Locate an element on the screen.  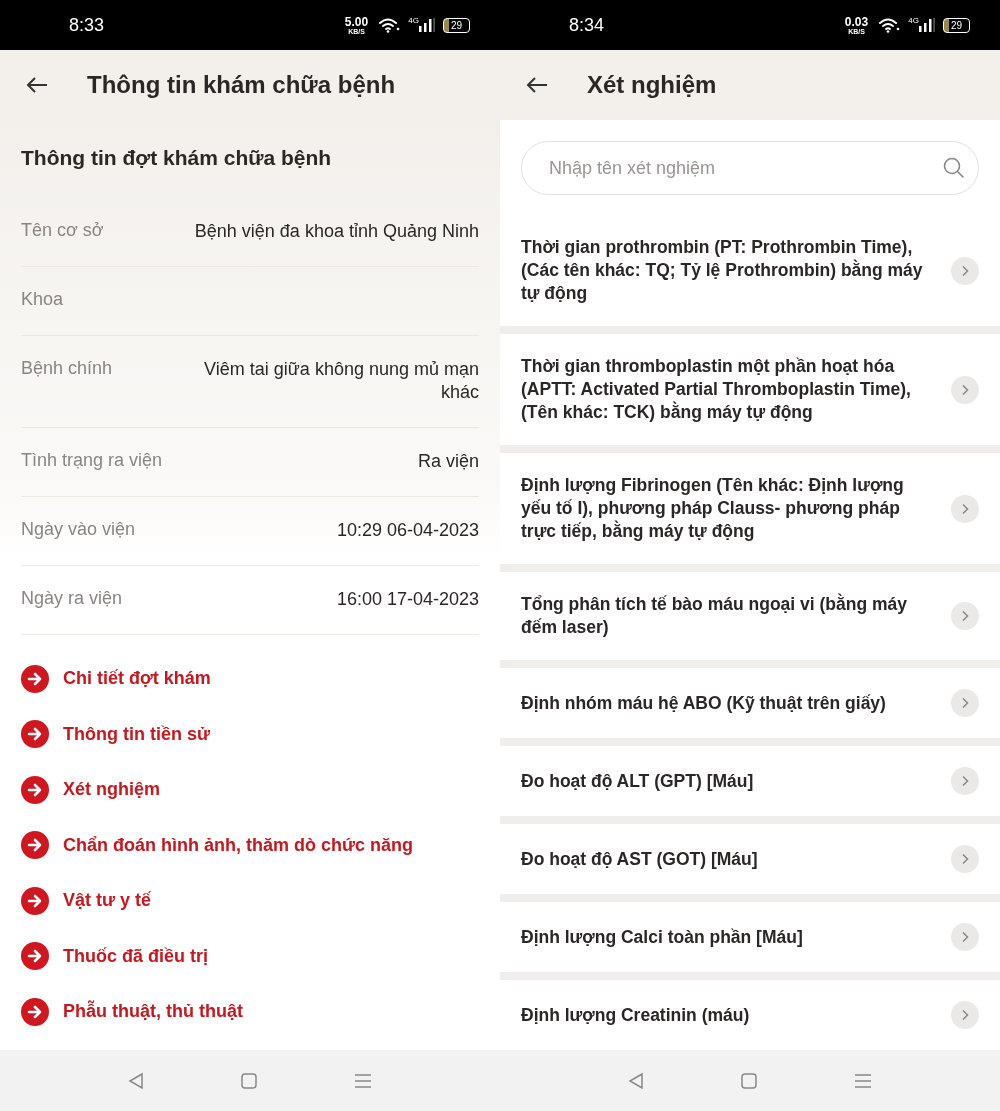
test-item: Định lượng Calci toàn phần [Máu] is located at coordinates (750, 937).